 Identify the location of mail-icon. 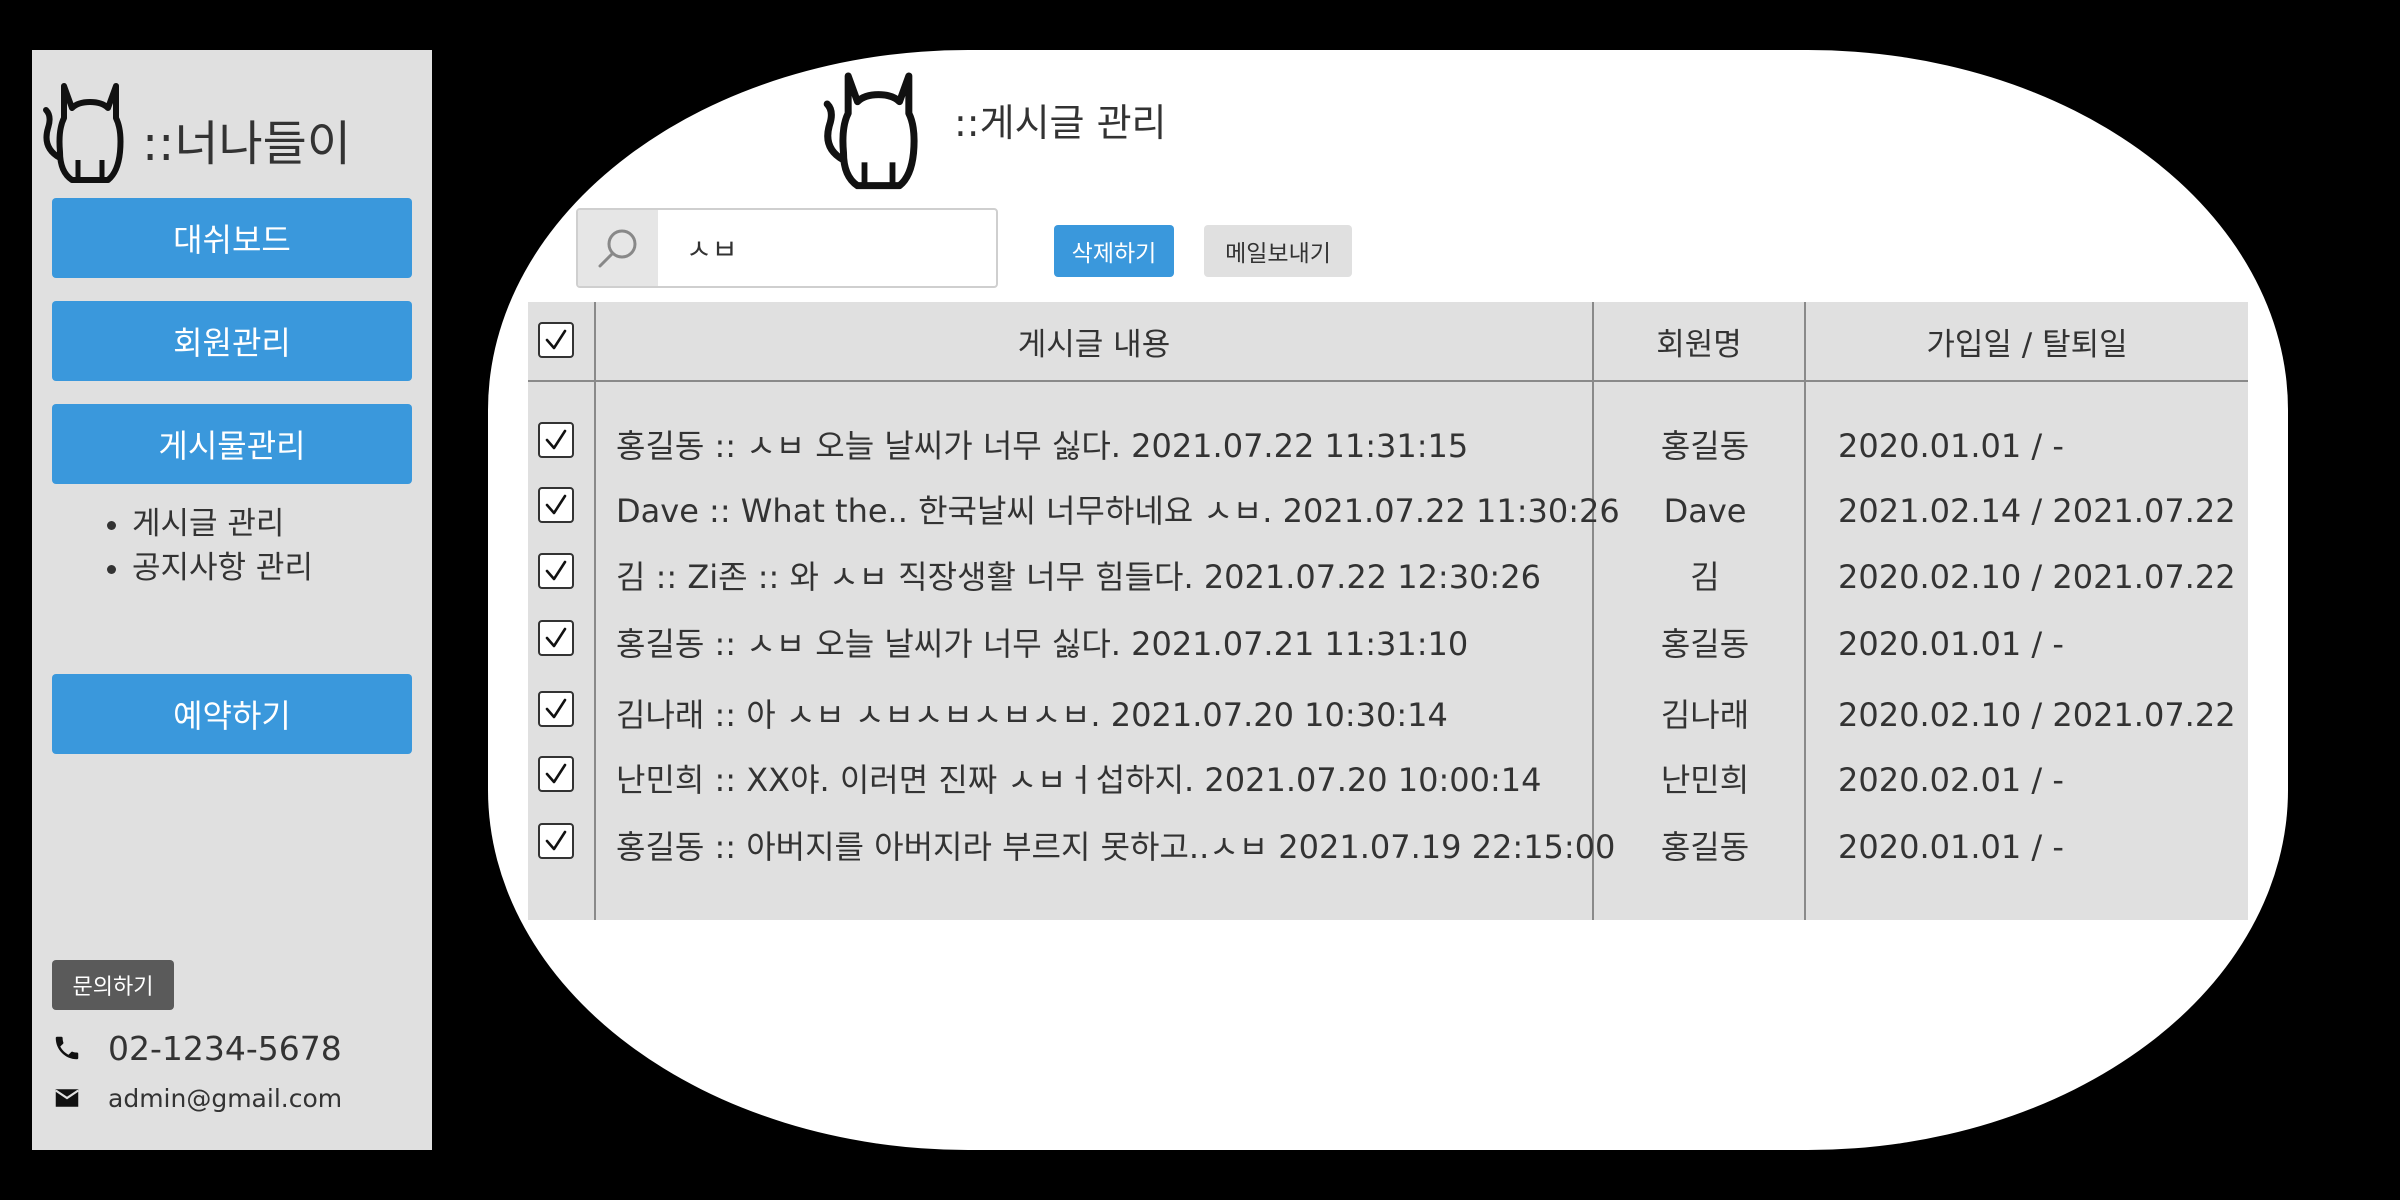
(67, 1098).